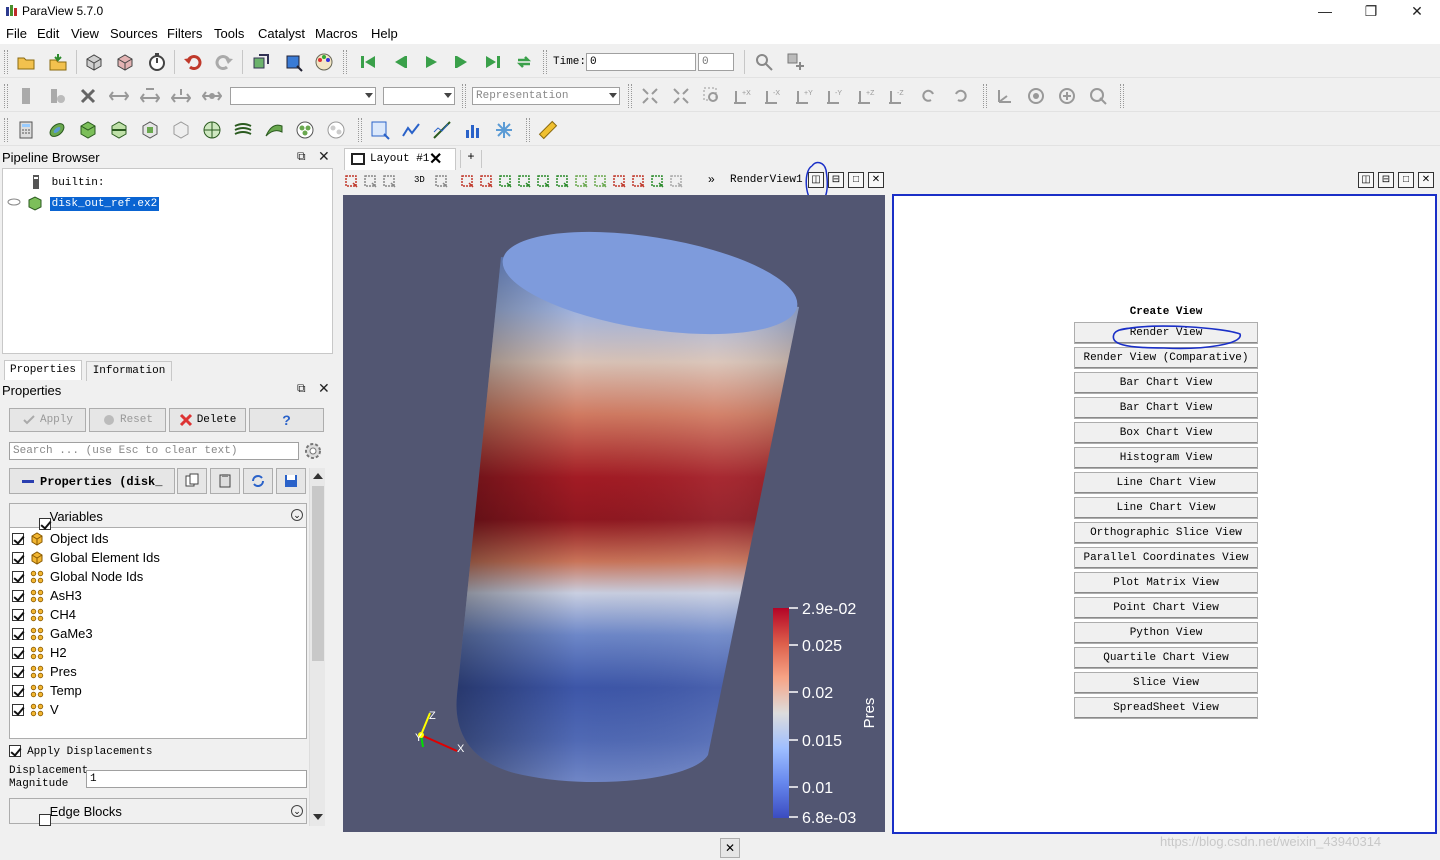 The width and height of the screenshot is (1440, 860). I want to click on plot-over-line-icon, so click(442, 130).